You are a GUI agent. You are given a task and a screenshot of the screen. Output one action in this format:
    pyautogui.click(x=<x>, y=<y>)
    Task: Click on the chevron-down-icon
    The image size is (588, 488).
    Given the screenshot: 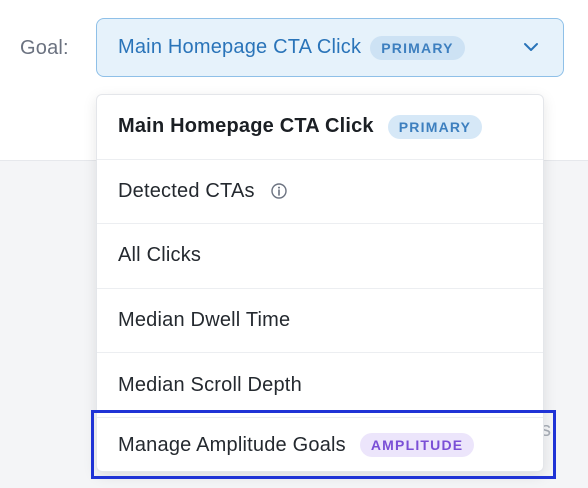 What is the action you would take?
    pyautogui.click(x=531, y=47)
    